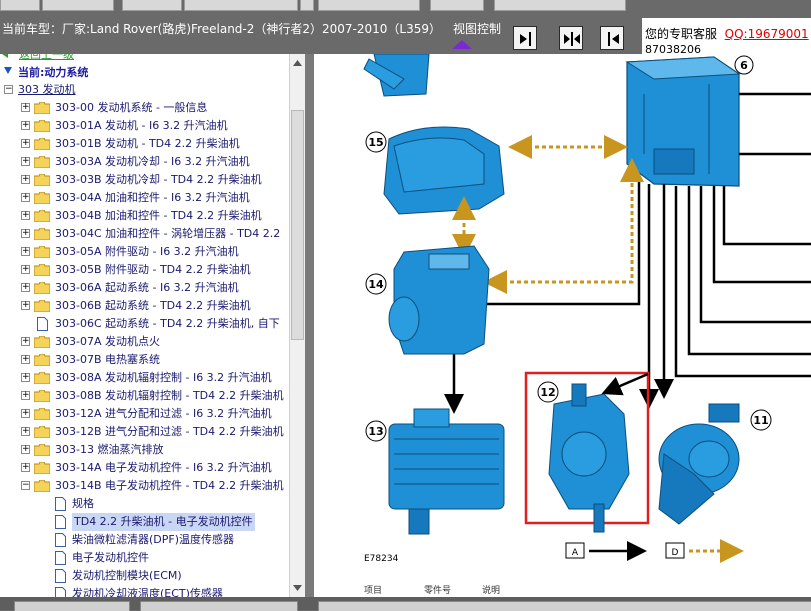  What do you see at coordinates (297, 588) in the screenshot?
I see `scroll-down-icon` at bounding box center [297, 588].